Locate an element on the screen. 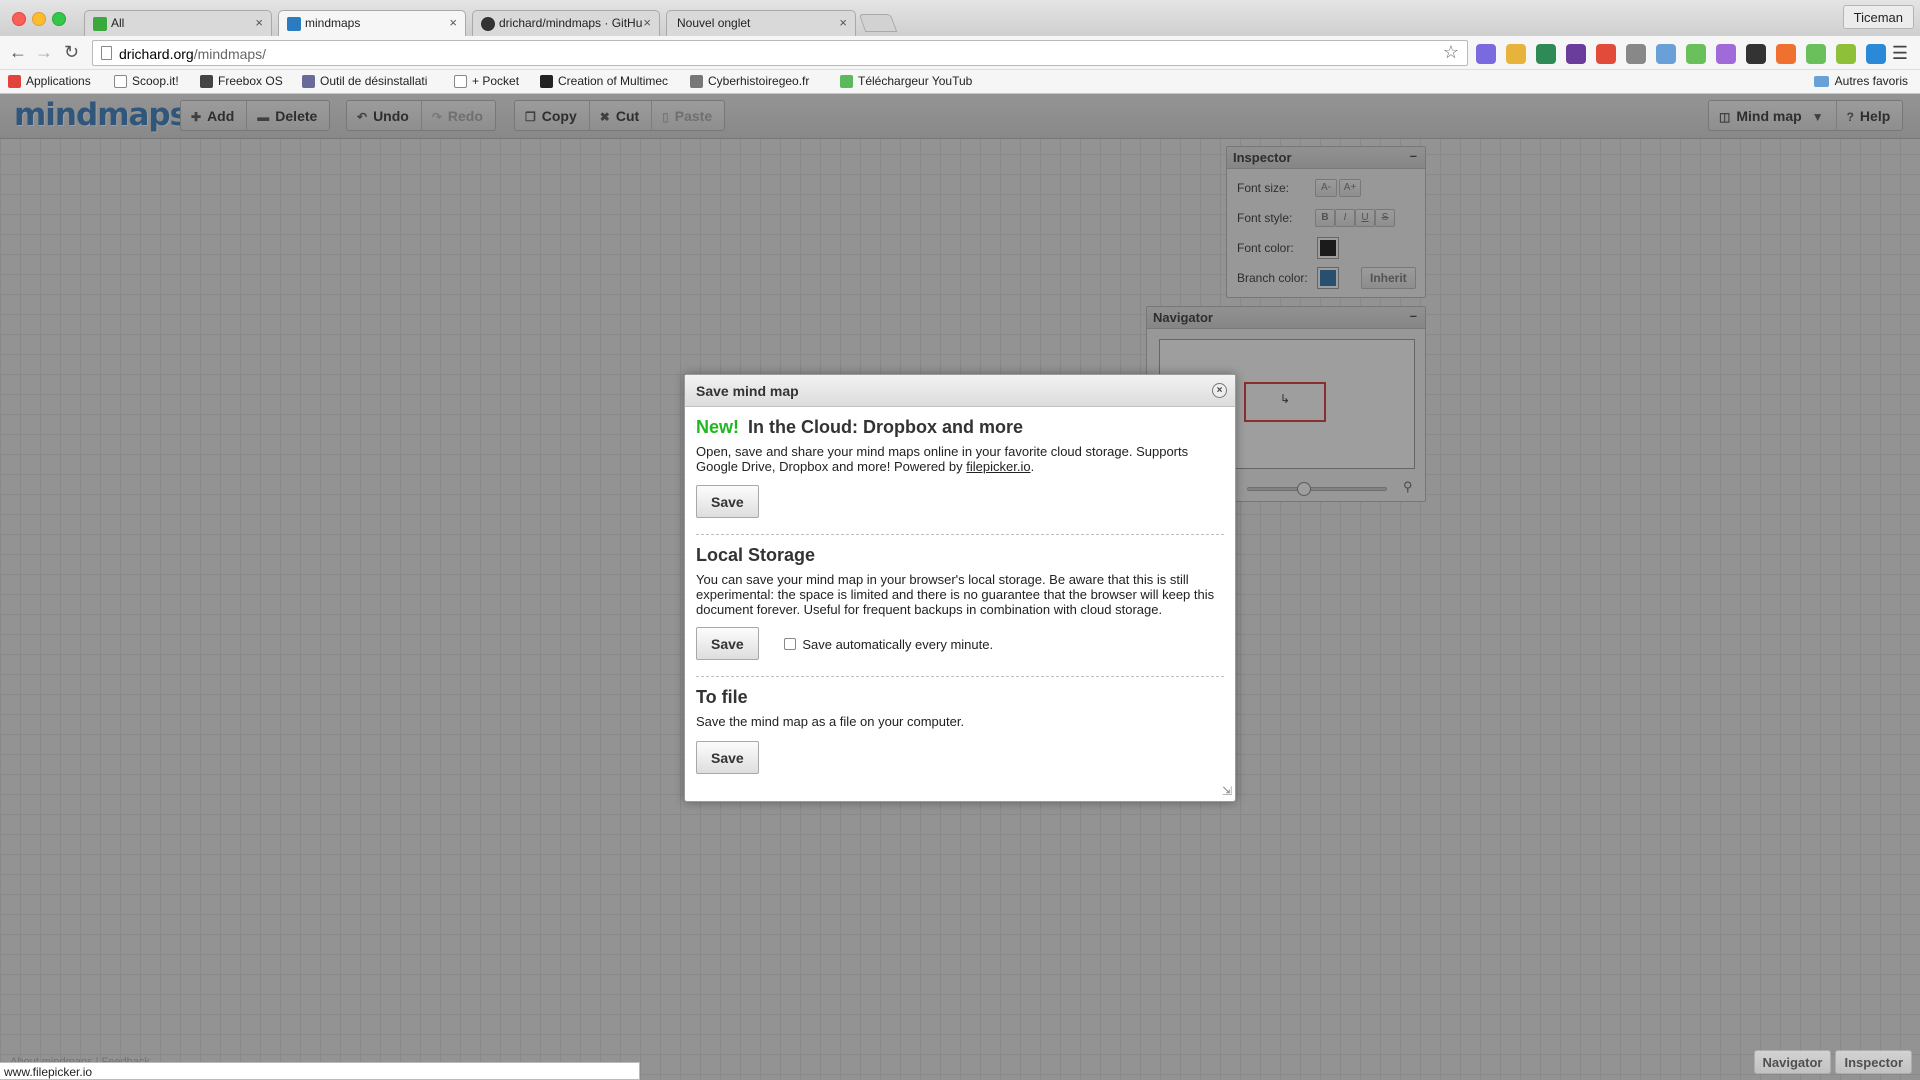 This screenshot has height=1080, width=1920. new-tab-button is located at coordinates (878, 23).